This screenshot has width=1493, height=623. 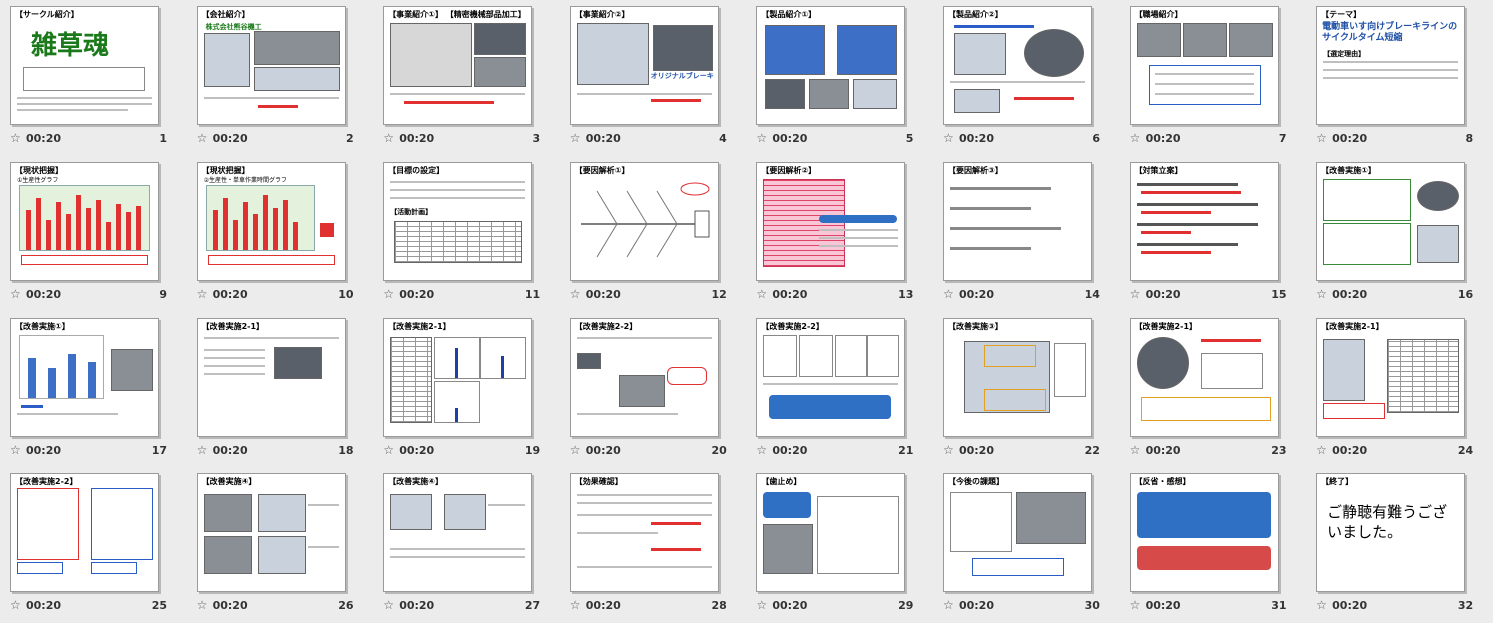 I want to click on slide-thumbnail-cell: 【対策立案】 ☆ 00:20 15, so click(x=1213, y=234).